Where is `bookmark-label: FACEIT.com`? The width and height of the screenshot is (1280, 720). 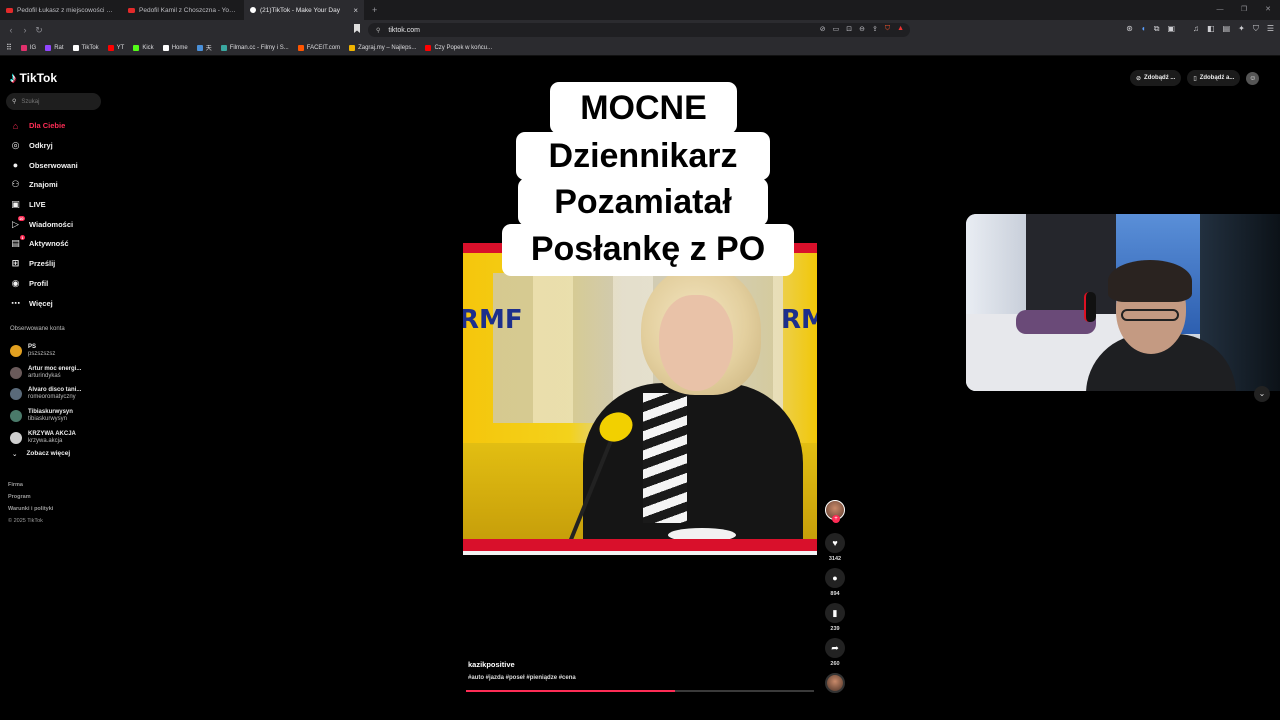 bookmark-label: FACEIT.com is located at coordinates (323, 47).